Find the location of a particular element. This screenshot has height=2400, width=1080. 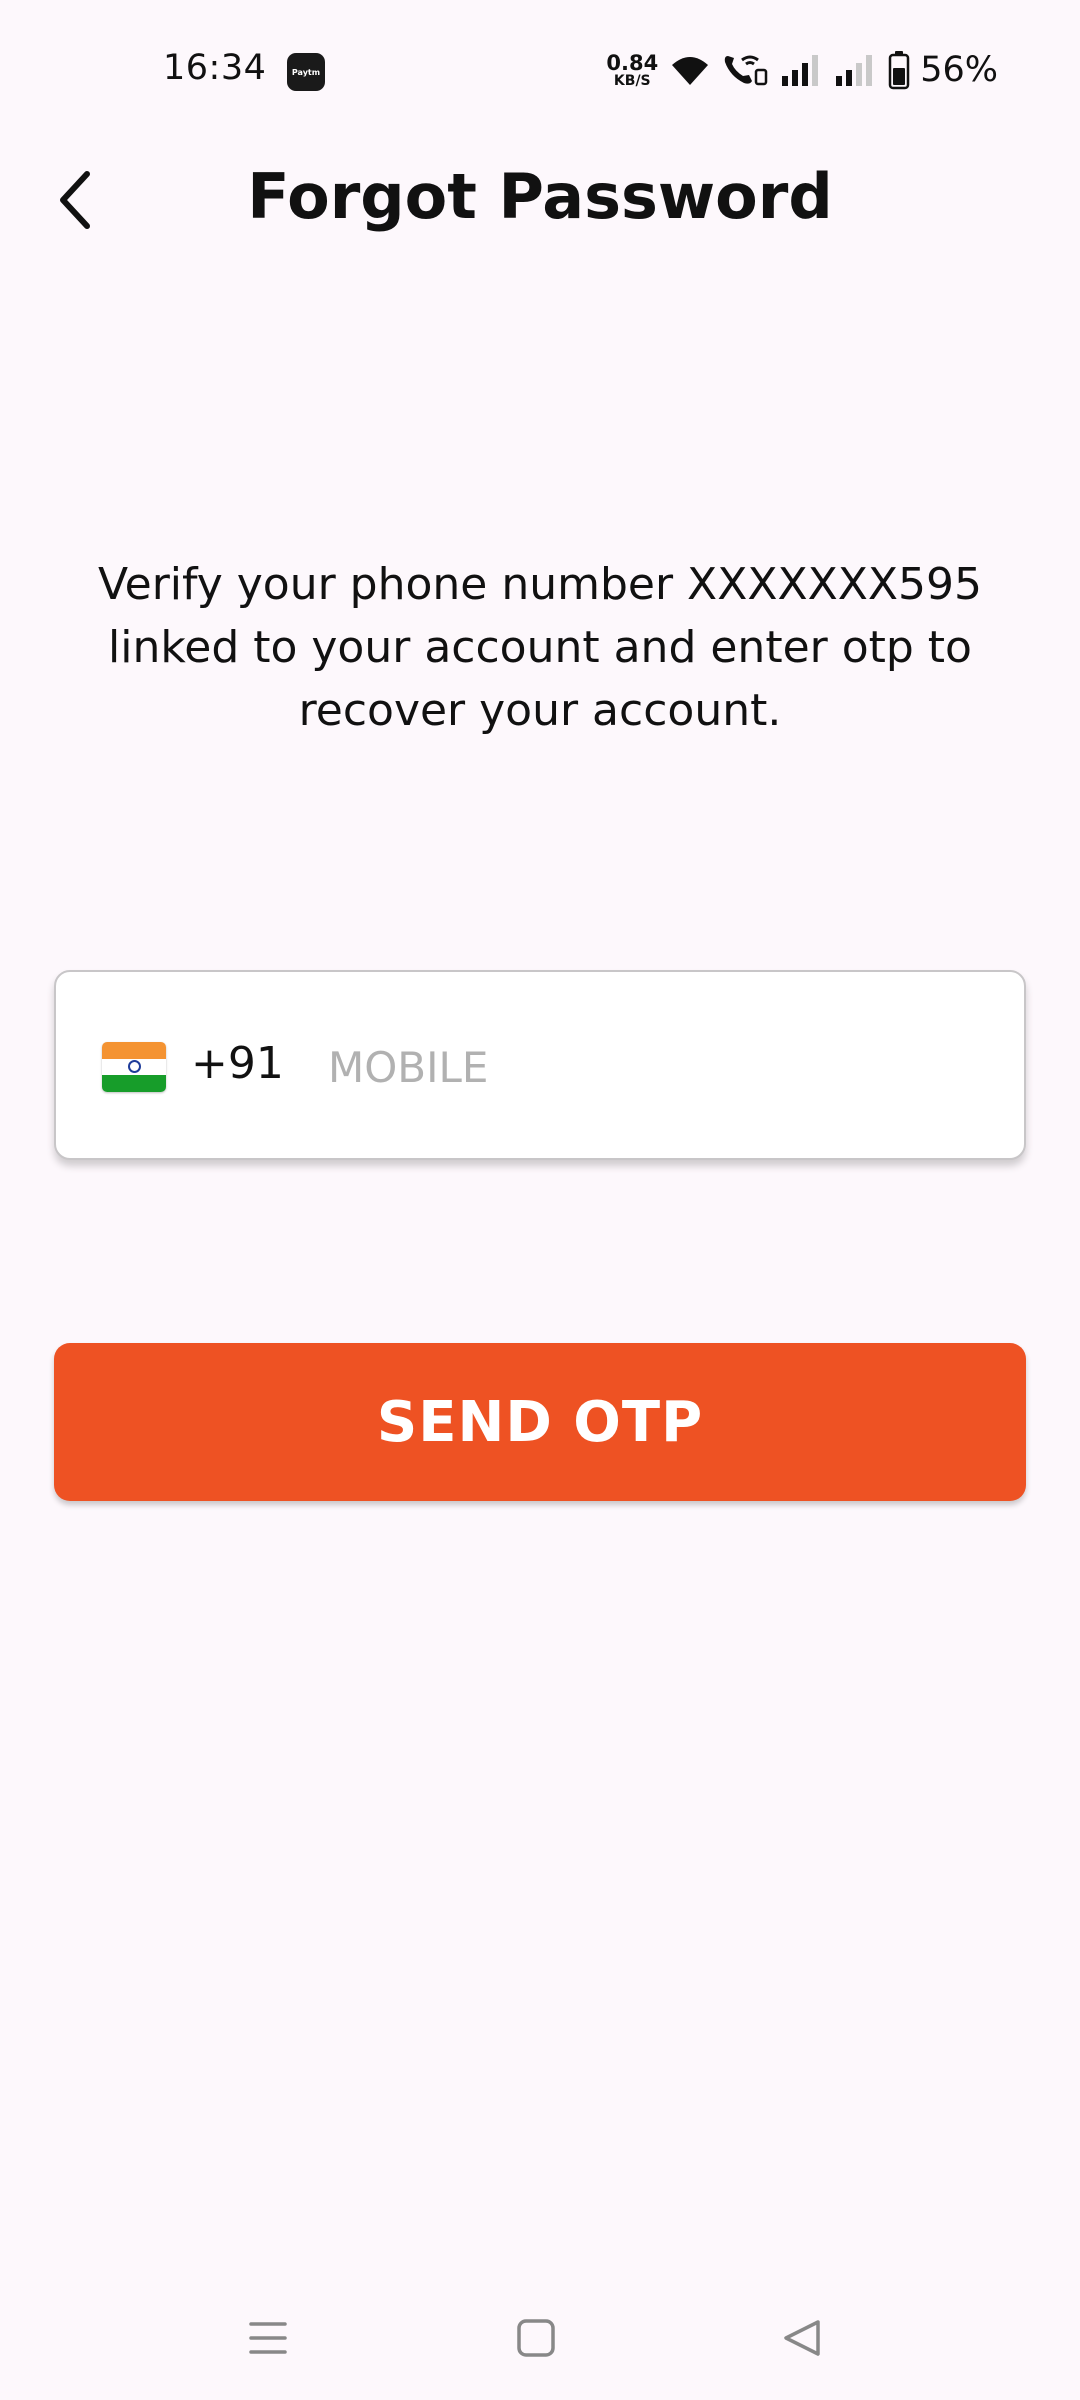

wifi-calling-icon is located at coordinates (746, 70).